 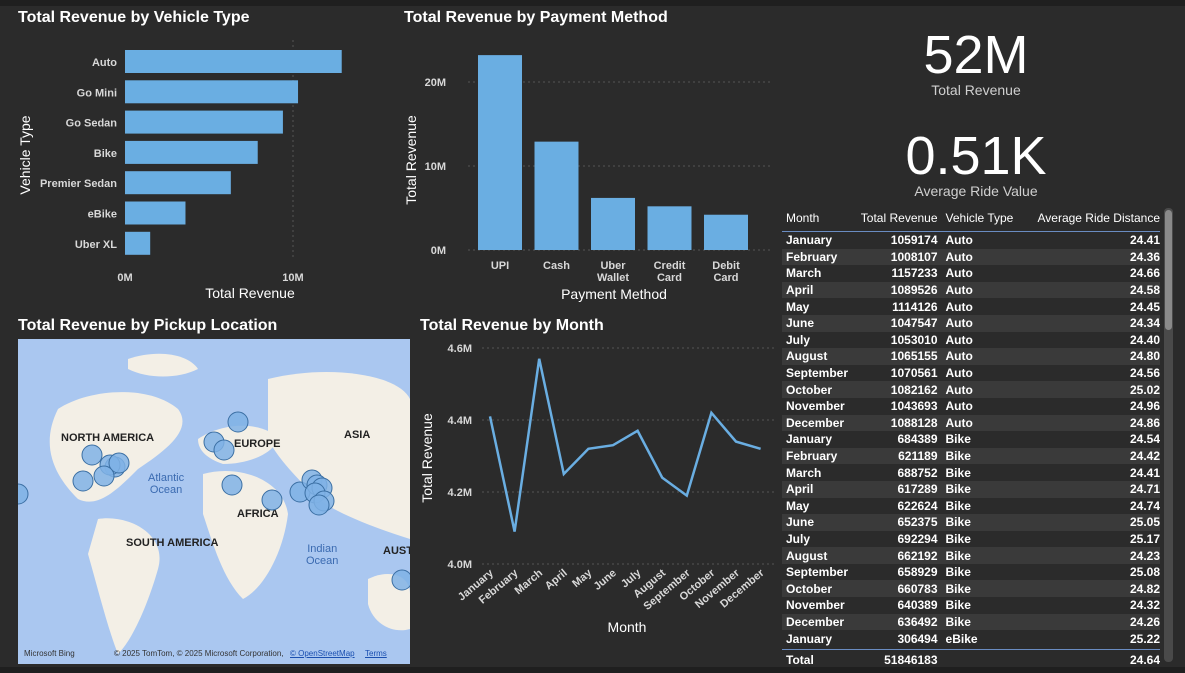 What do you see at coordinates (914, 339) in the screenshot?
I see `table-cell: 1053010` at bounding box center [914, 339].